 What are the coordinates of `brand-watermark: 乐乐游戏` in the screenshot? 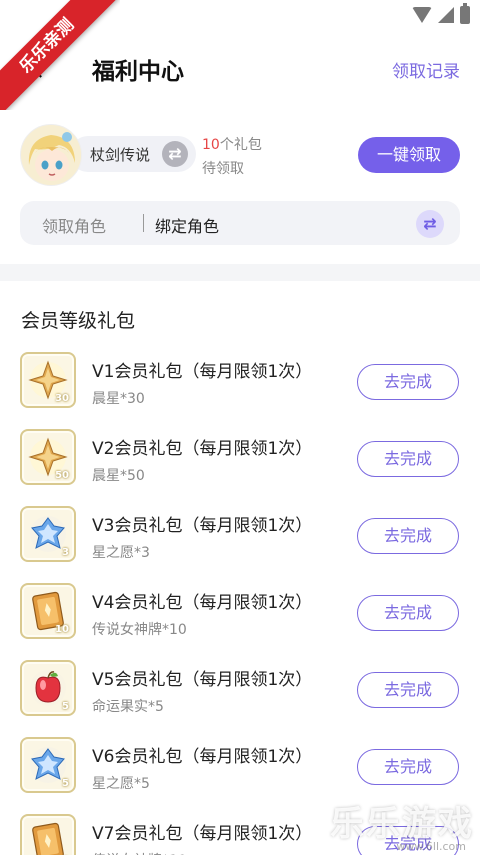 It's located at (402, 824).